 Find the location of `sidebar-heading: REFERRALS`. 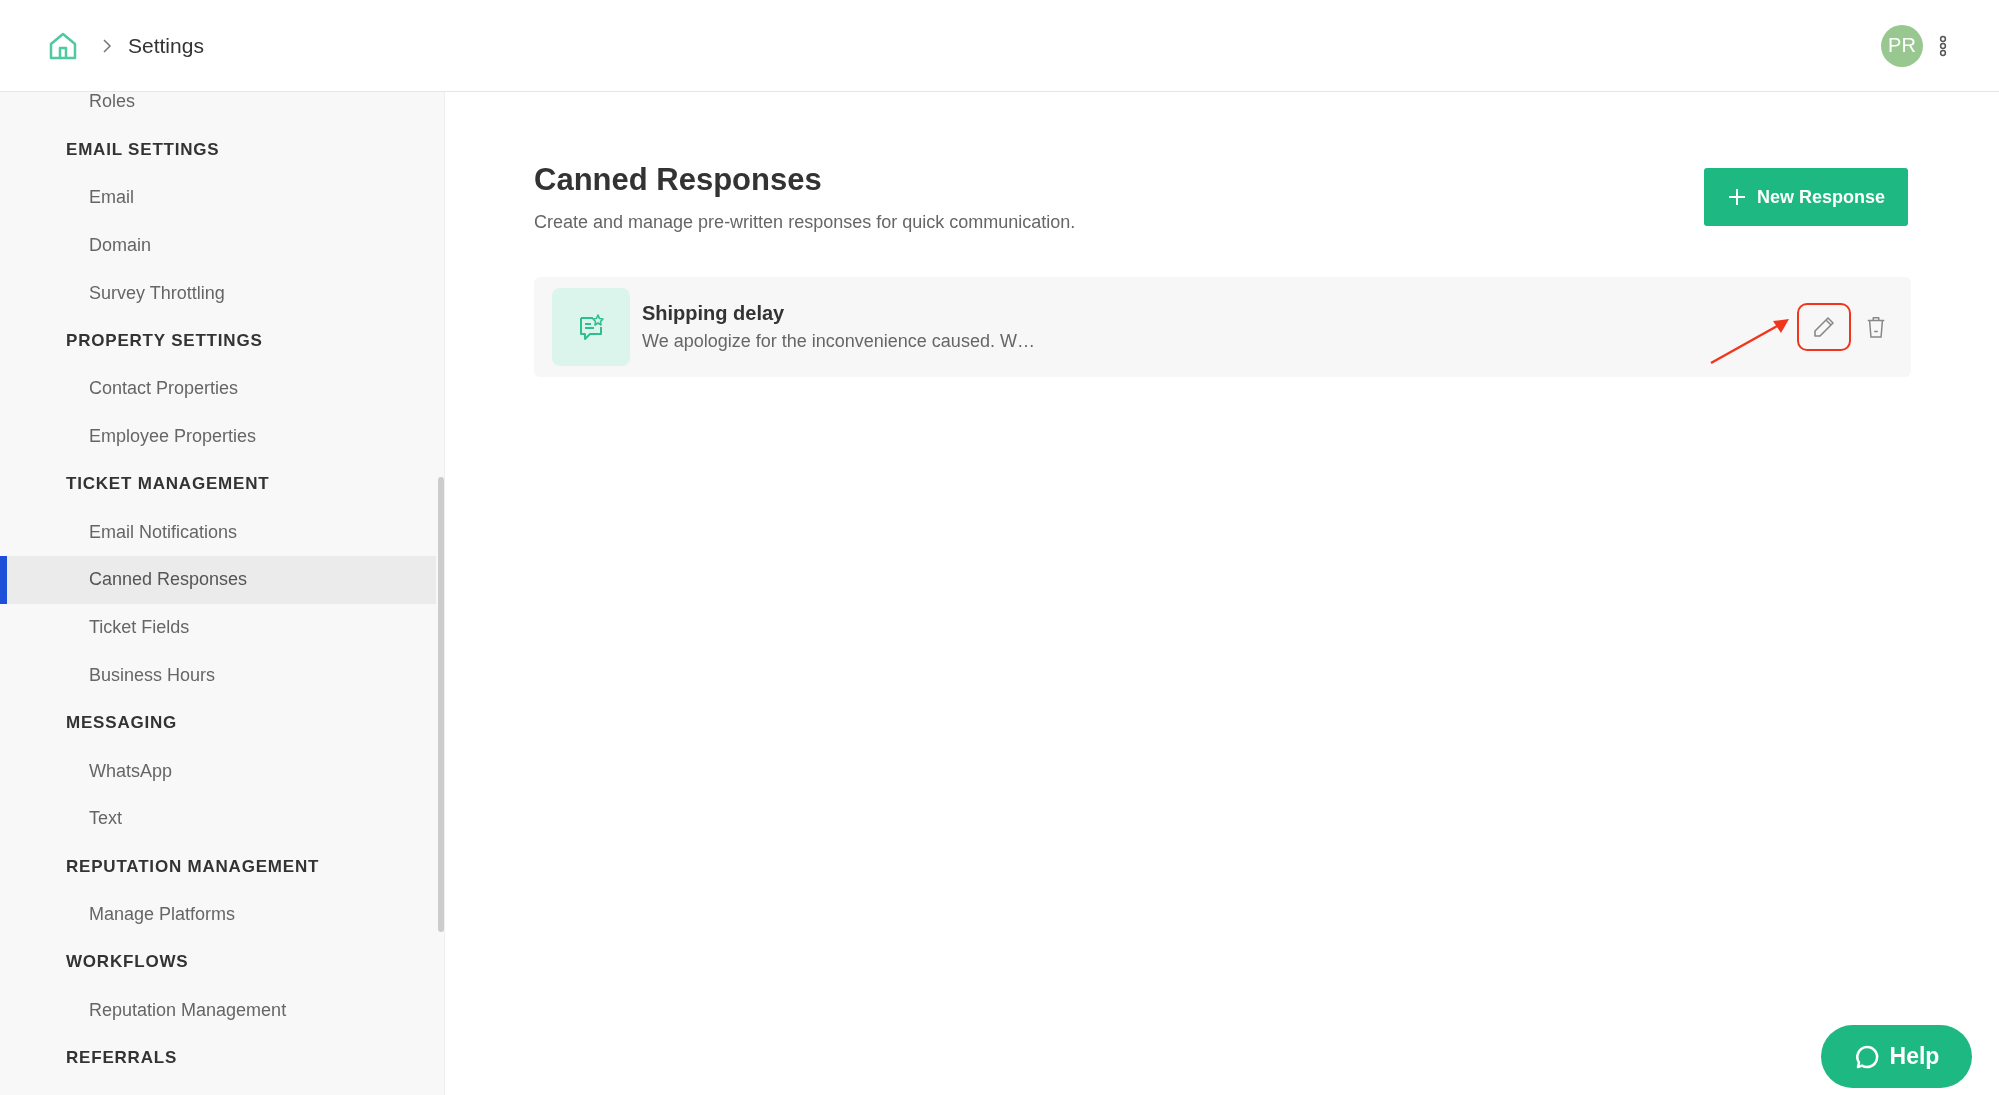

sidebar-heading: REFERRALS is located at coordinates (122, 1057).